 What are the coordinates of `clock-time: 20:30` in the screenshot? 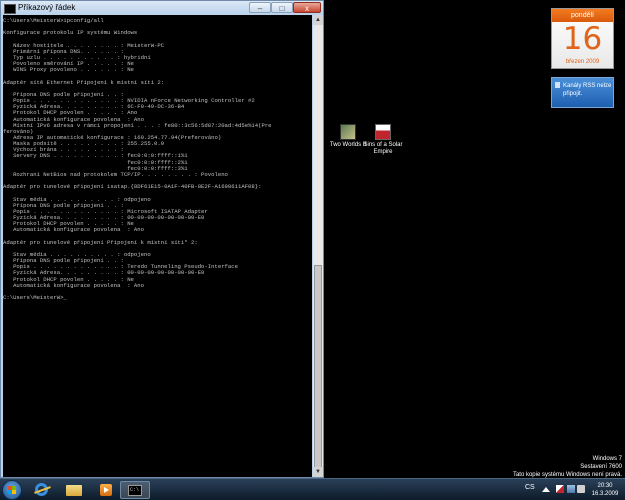 It's located at (605, 486).